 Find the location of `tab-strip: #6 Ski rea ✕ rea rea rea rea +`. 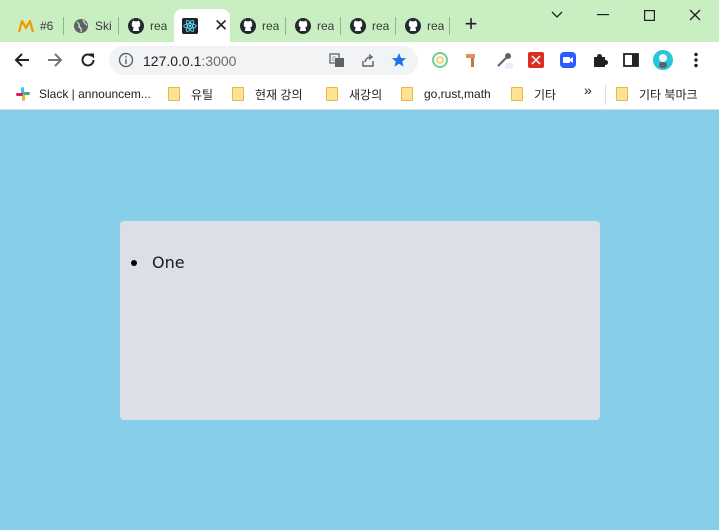

tab-strip: #6 Ski rea ✕ rea rea rea rea + is located at coordinates (359, 21).